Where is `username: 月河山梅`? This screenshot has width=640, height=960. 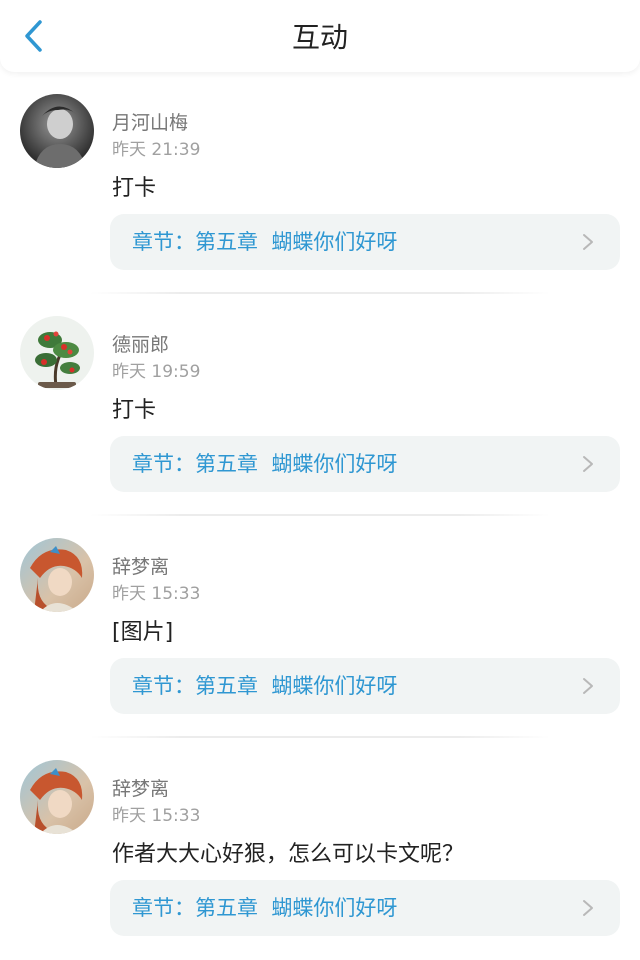
username: 月河山梅 is located at coordinates (150, 121).